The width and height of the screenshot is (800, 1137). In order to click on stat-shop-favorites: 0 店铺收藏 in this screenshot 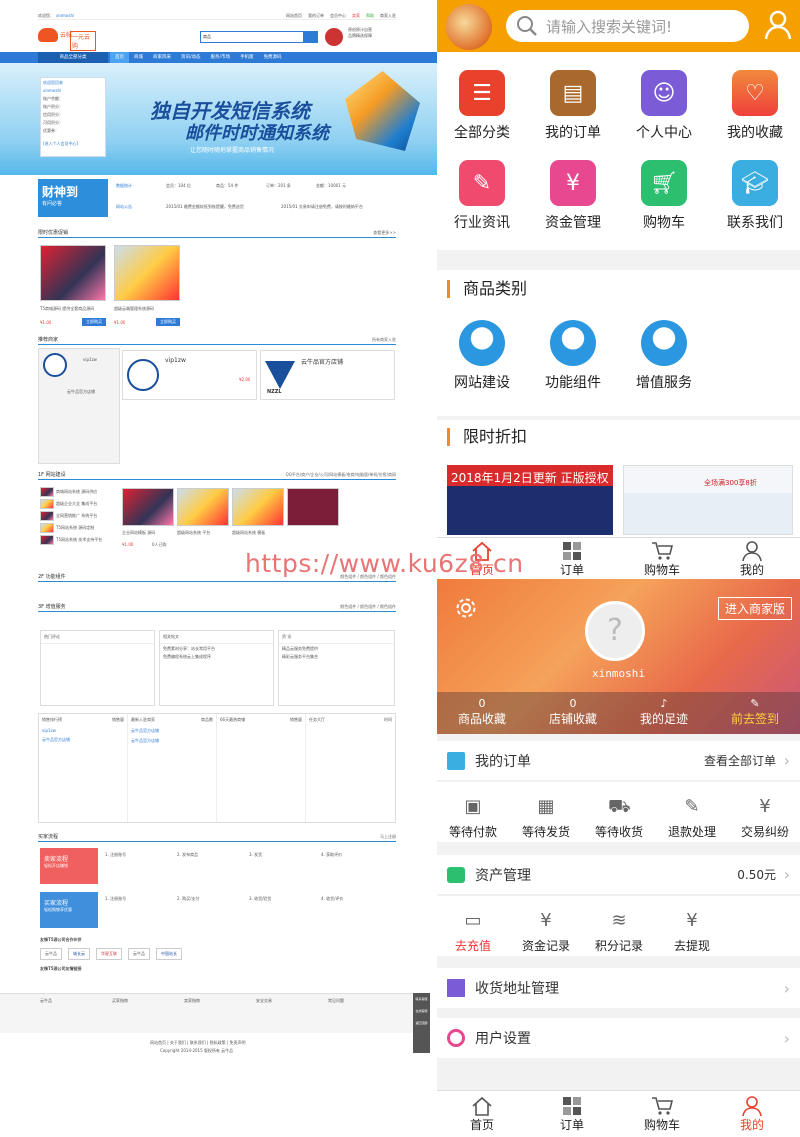, I will do `click(573, 712)`.